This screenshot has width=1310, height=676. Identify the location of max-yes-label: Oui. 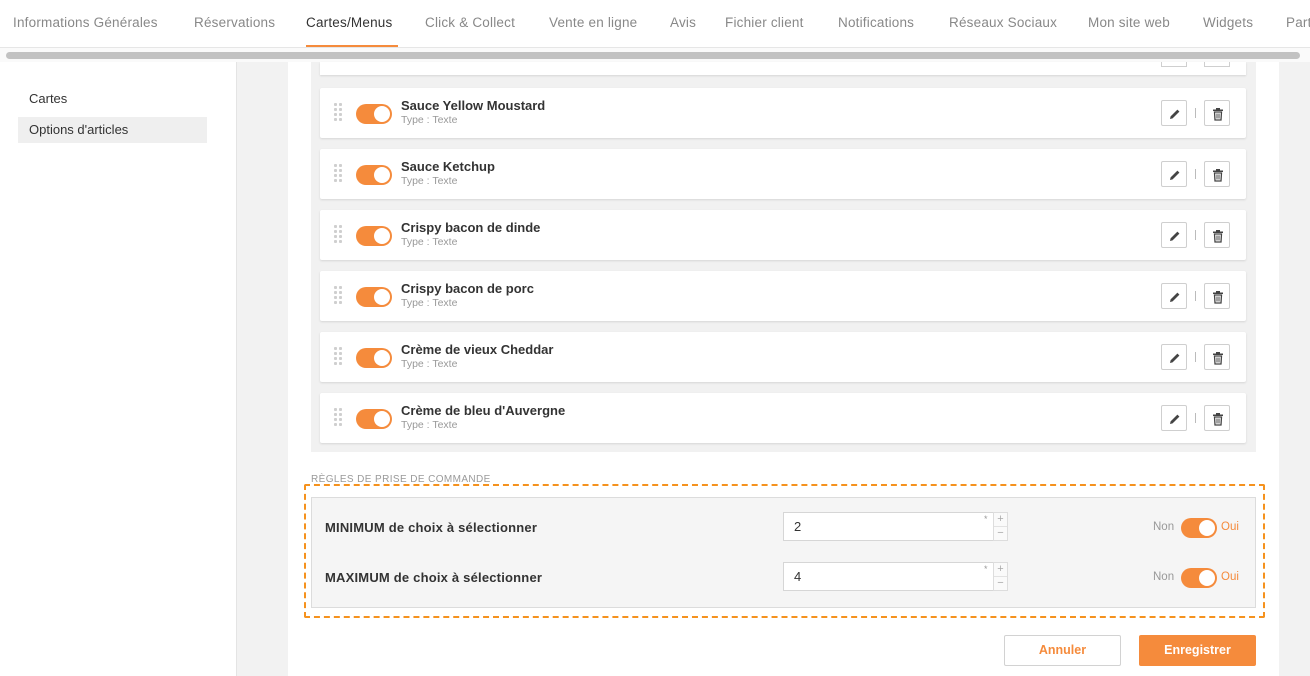
(1230, 577).